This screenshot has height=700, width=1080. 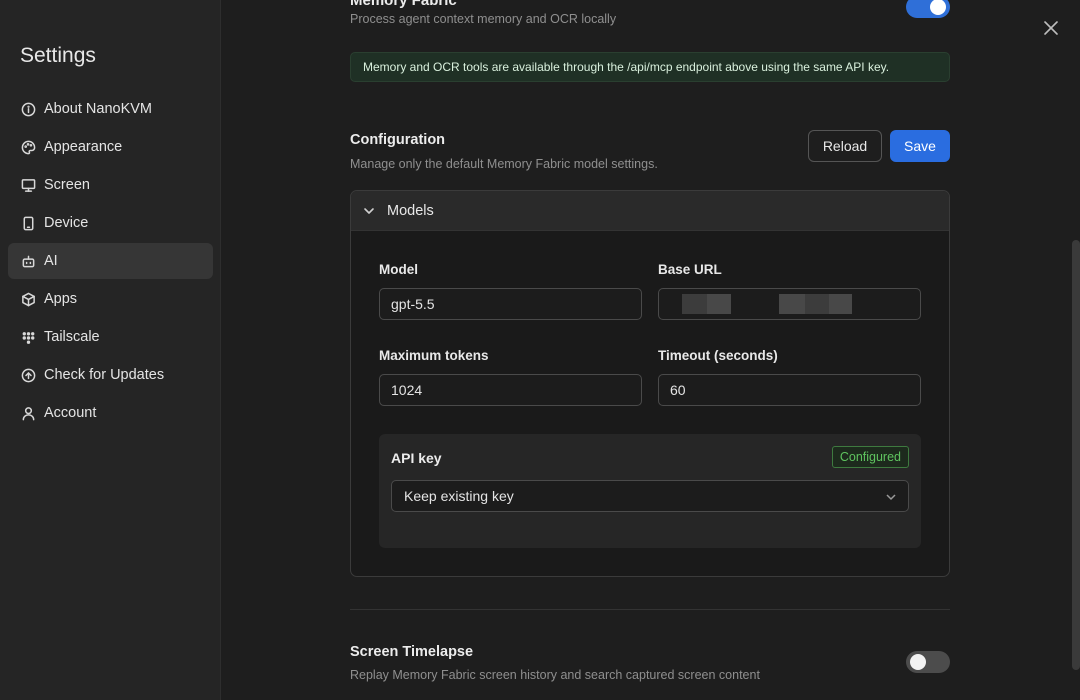 I want to click on sidebar-item-apps: Apps, so click(x=110, y=299).